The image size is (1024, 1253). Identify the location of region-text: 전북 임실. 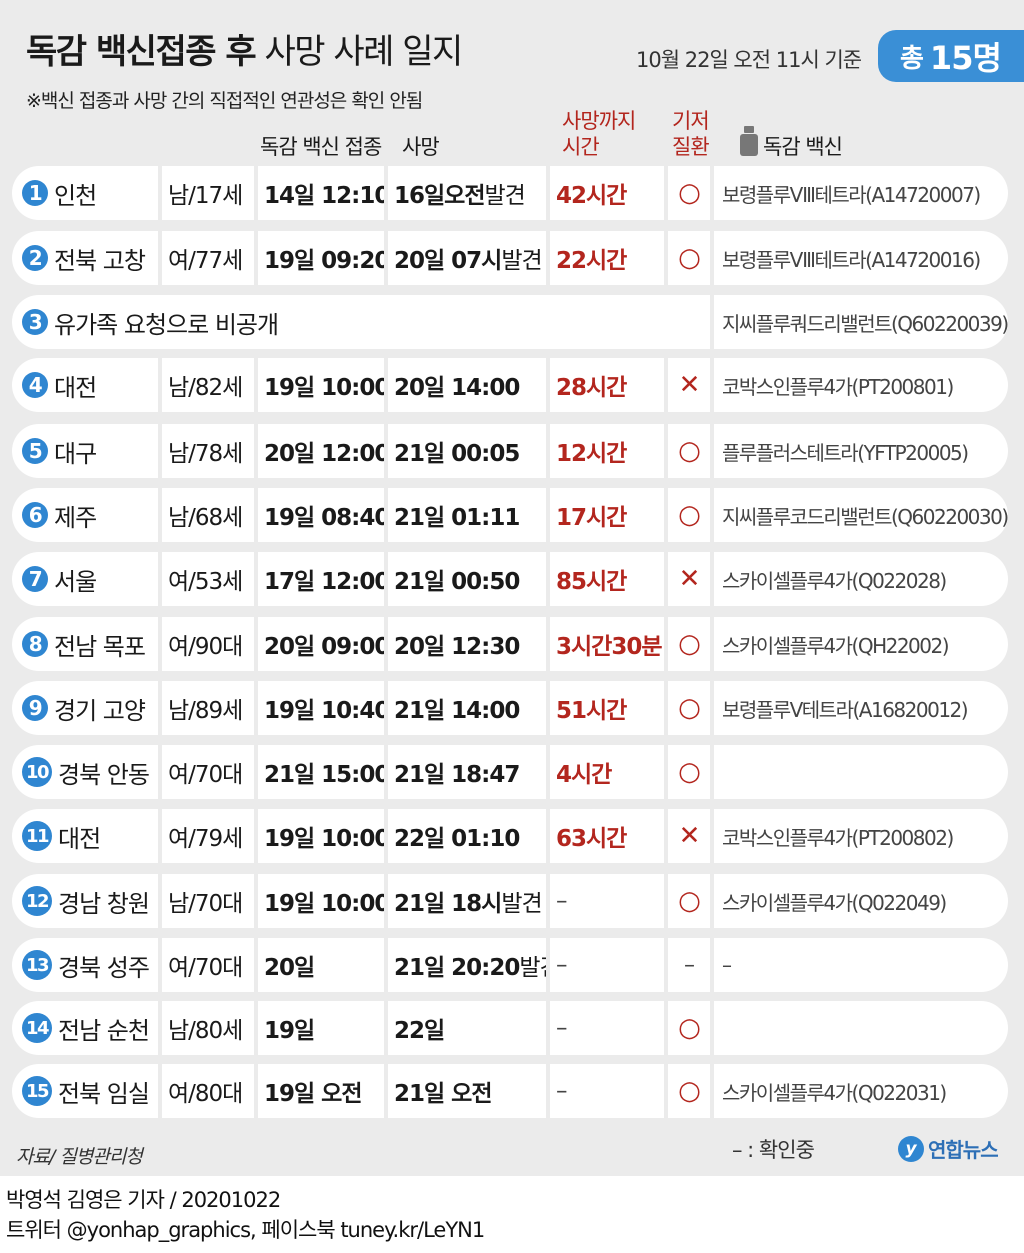
(104, 1093).